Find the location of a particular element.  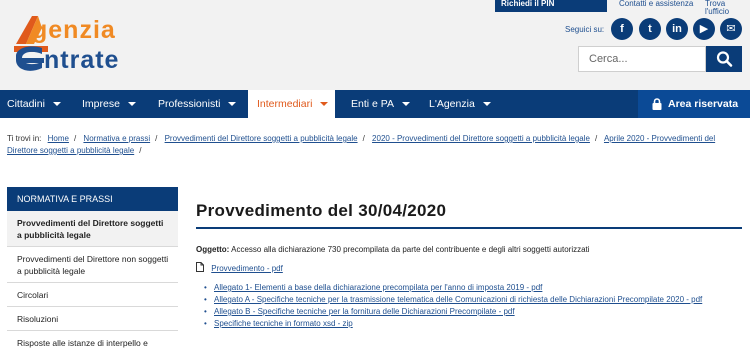

nav-cittadini: Cittadini is located at coordinates (35, 104).